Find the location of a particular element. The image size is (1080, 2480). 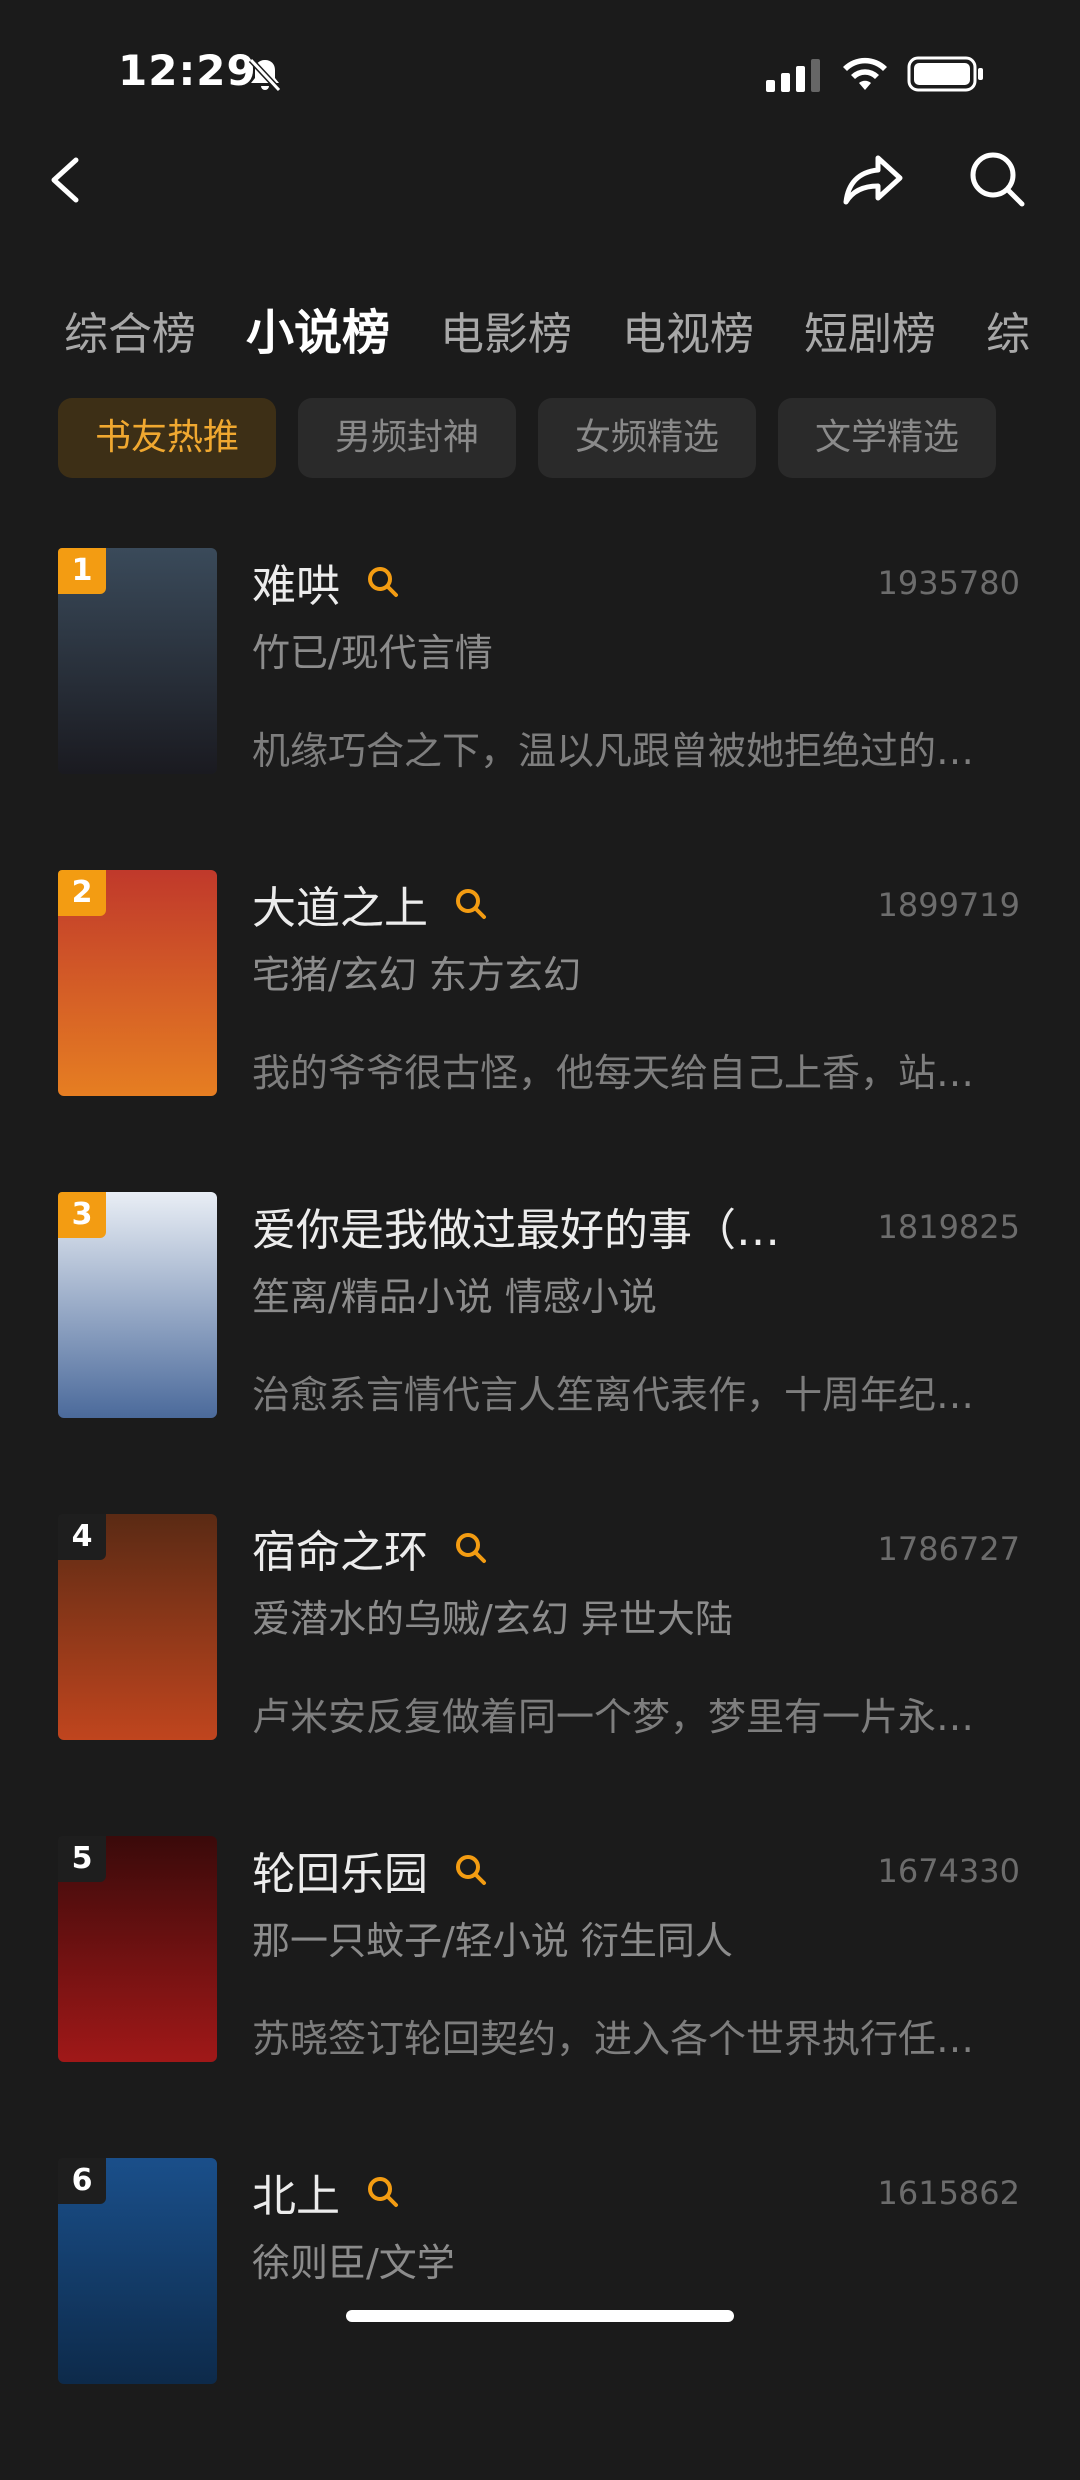

book-author-genre: 那一只蚊子/轻小说 衍生同人 is located at coordinates (492, 1941).